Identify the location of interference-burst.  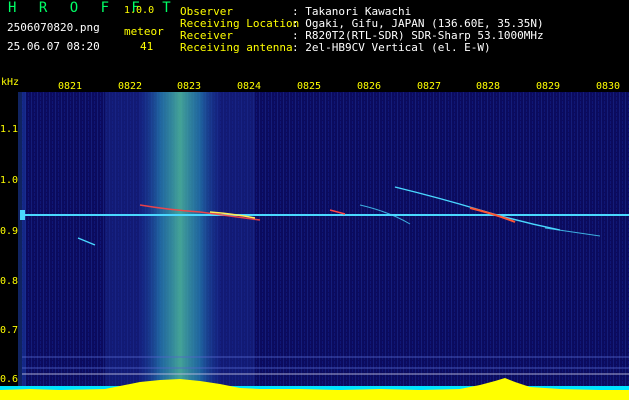
(180, 246).